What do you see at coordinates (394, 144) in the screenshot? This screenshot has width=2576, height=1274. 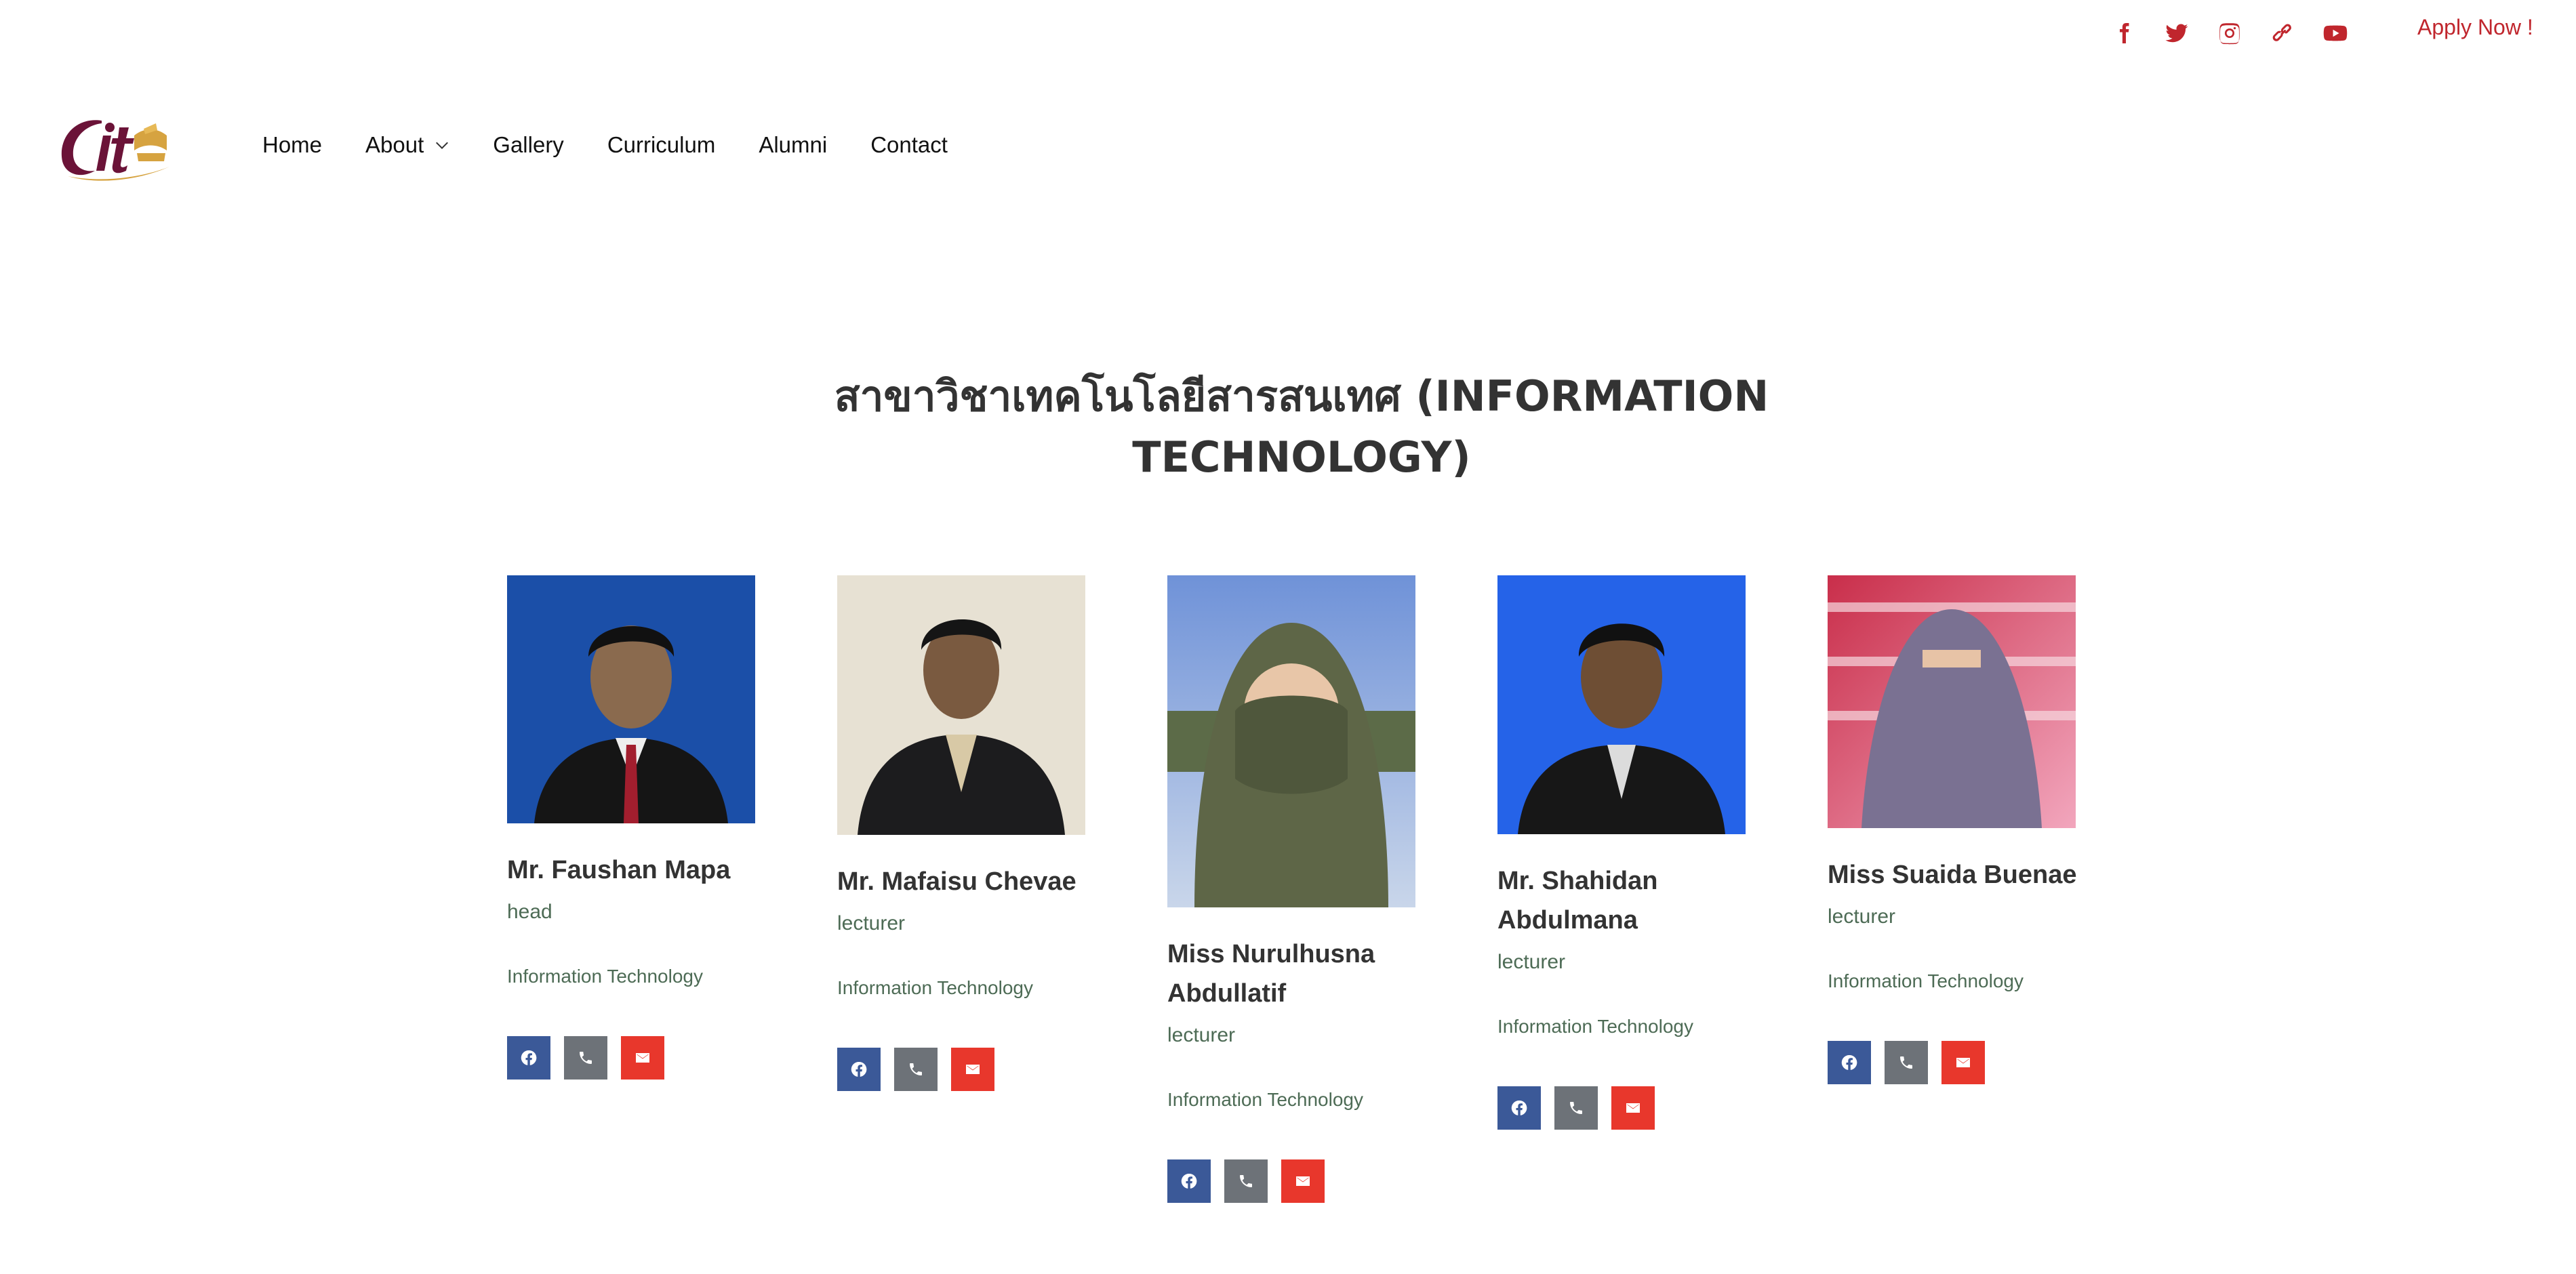 I see `nav-about-label: About` at bounding box center [394, 144].